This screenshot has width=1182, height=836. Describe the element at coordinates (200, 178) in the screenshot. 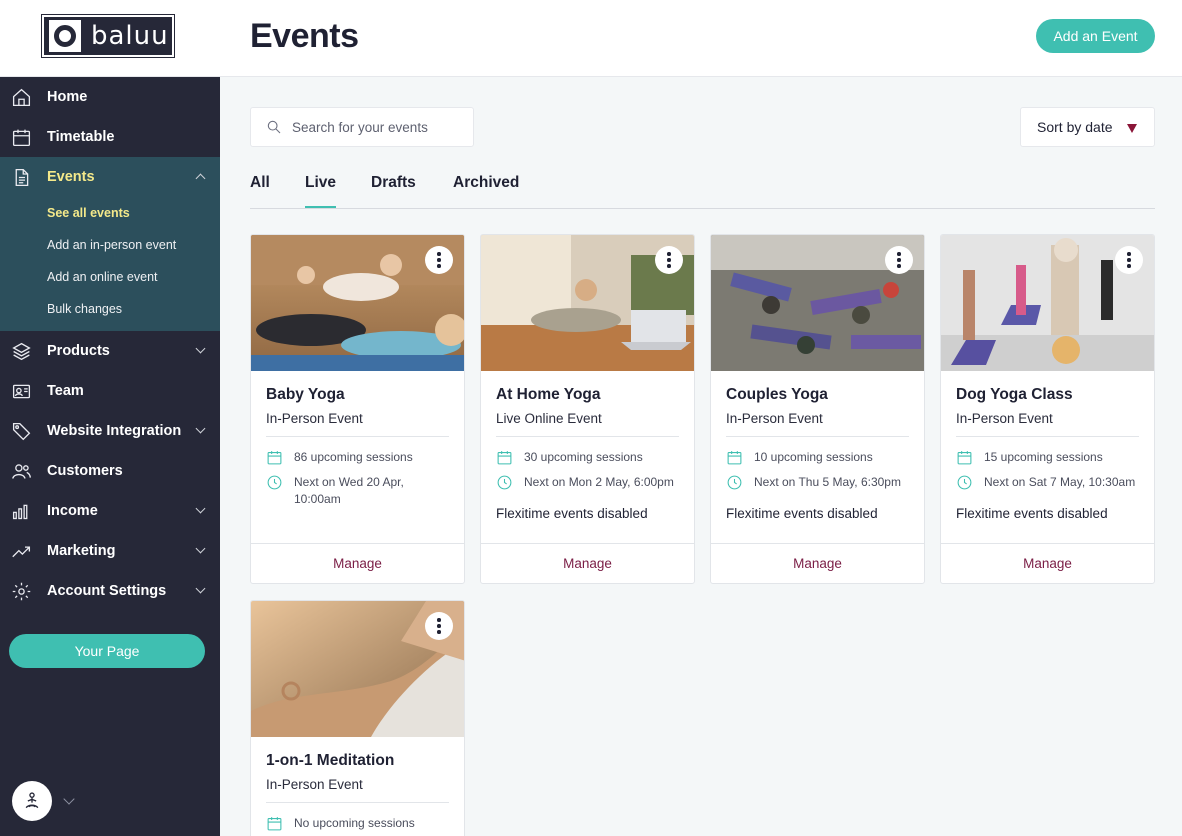

I see `chevron-up-icon` at that location.